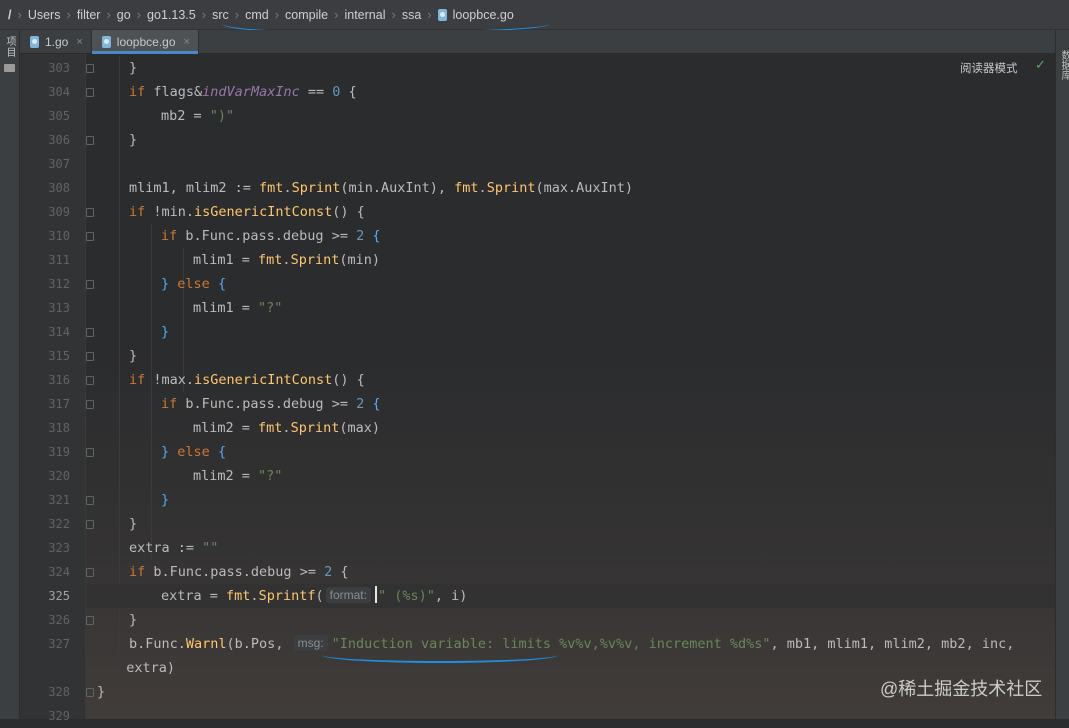  I want to click on code-text: mb2 = ")", so click(198, 116).